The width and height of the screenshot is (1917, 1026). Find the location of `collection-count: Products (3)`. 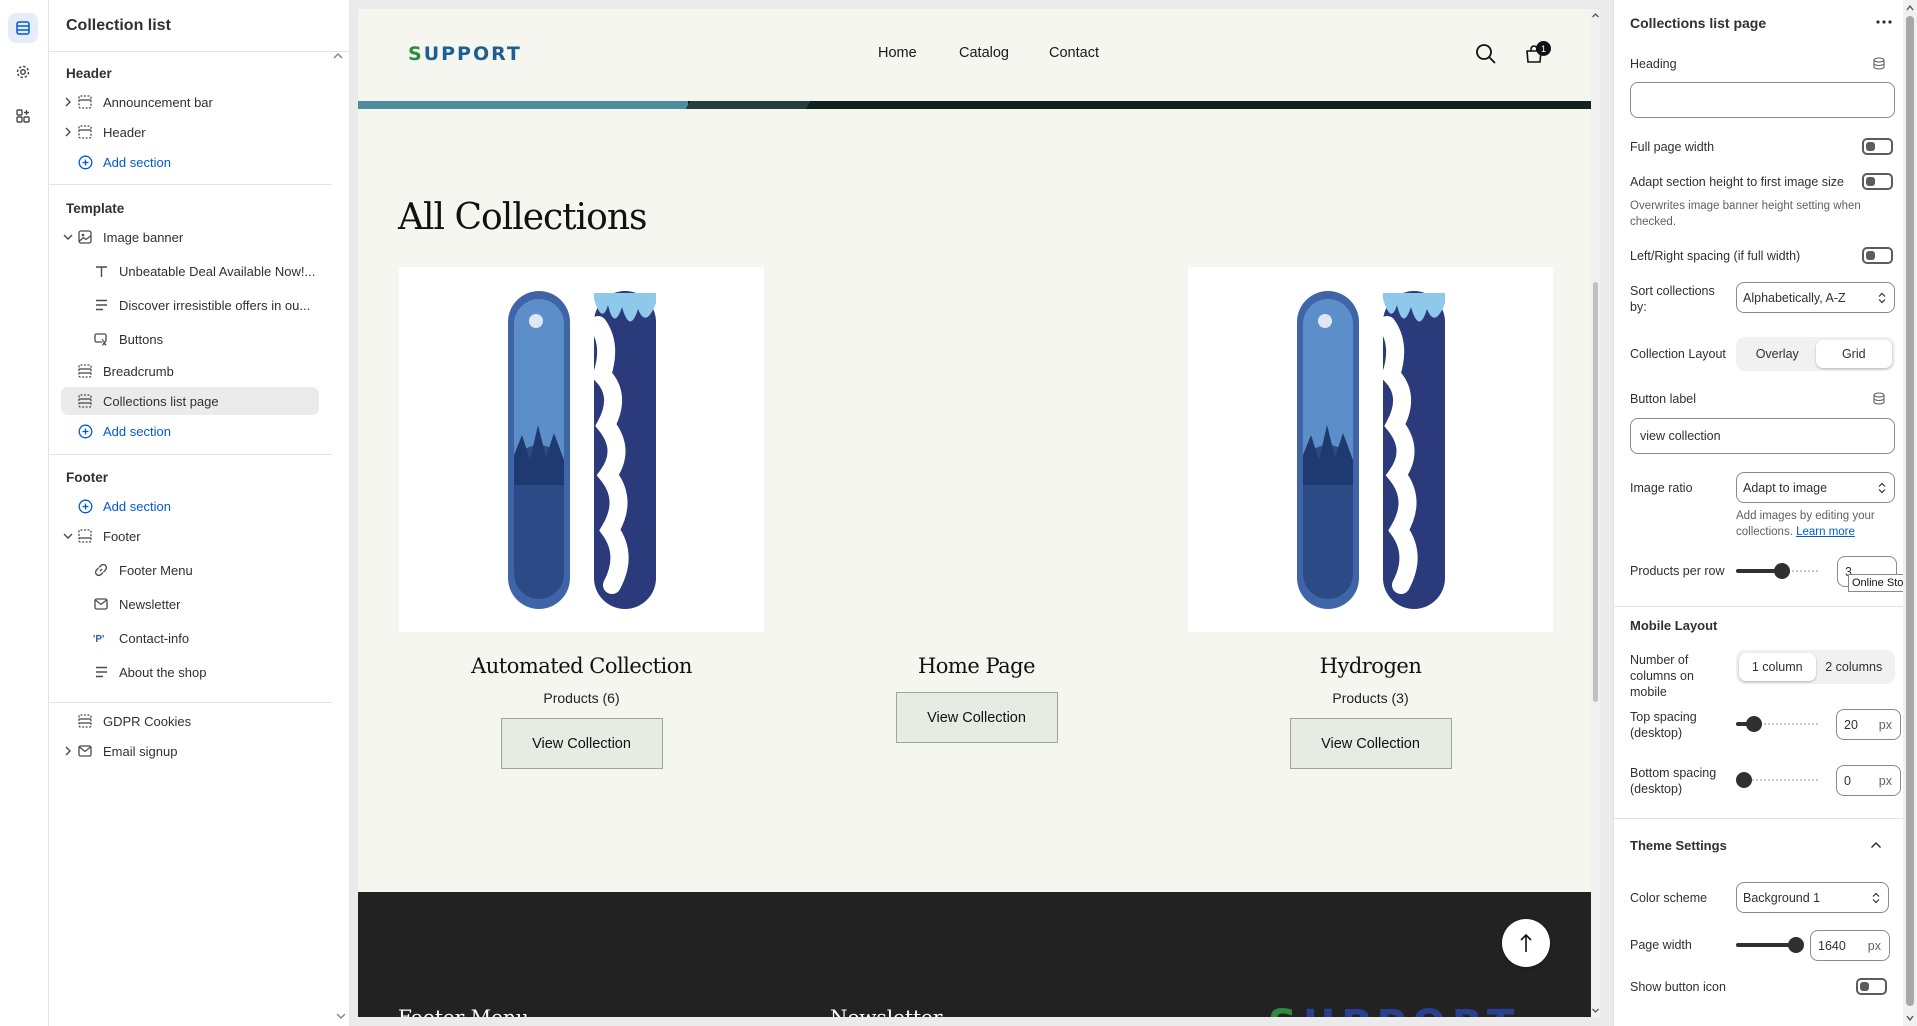

collection-count: Products (3) is located at coordinates (1370, 698).